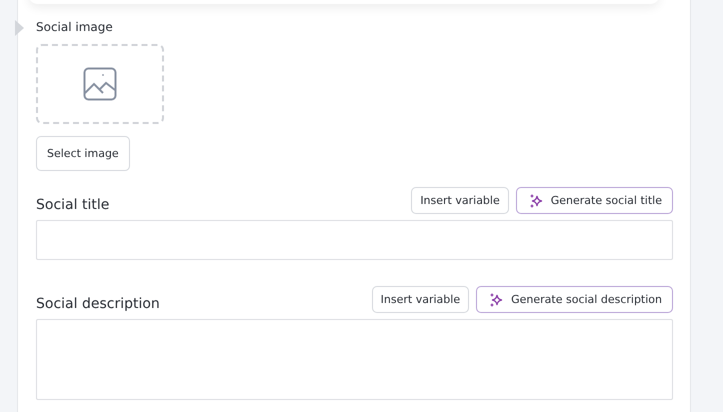 The width and height of the screenshot is (723, 412). What do you see at coordinates (83, 153) in the screenshot?
I see `select-image-button: Select image` at bounding box center [83, 153].